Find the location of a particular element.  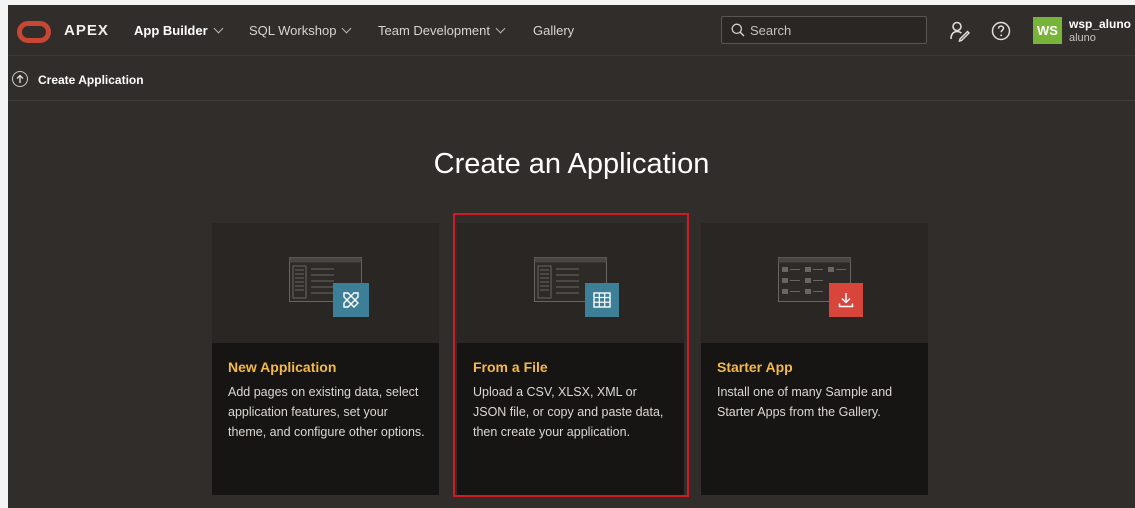

card-title: New Application is located at coordinates (282, 367).